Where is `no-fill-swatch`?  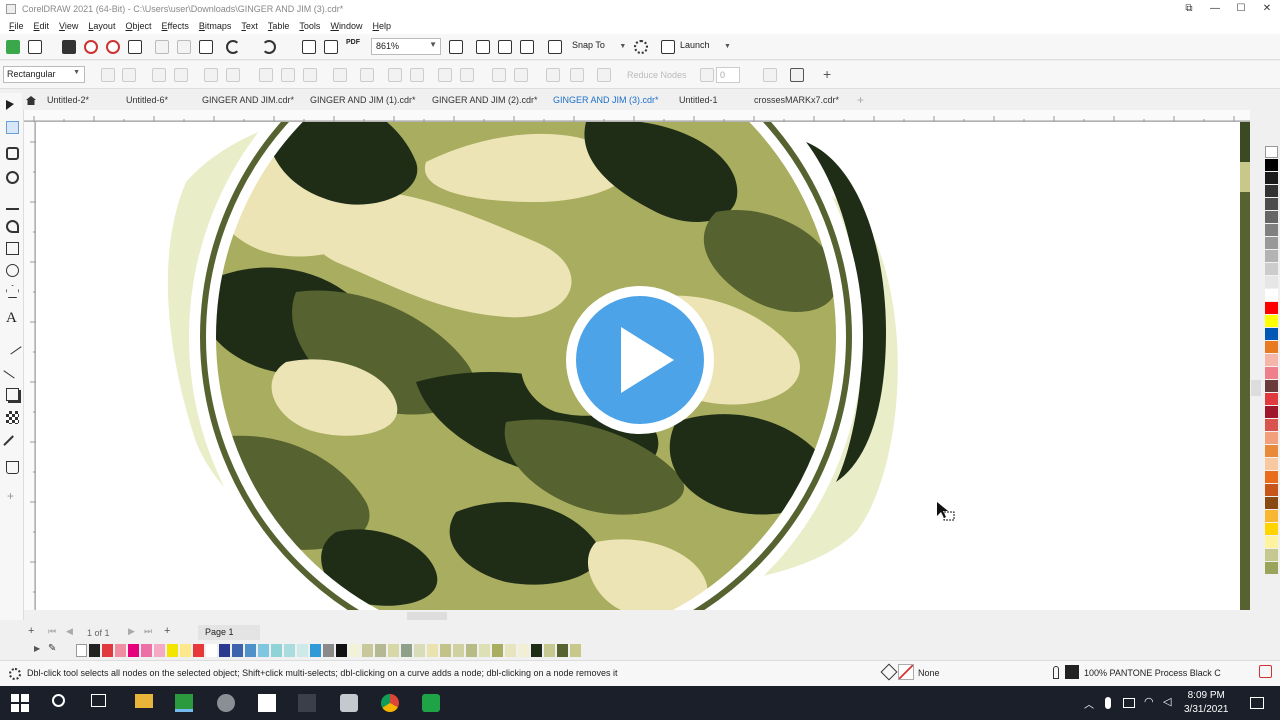
no-fill-swatch is located at coordinates (906, 672).